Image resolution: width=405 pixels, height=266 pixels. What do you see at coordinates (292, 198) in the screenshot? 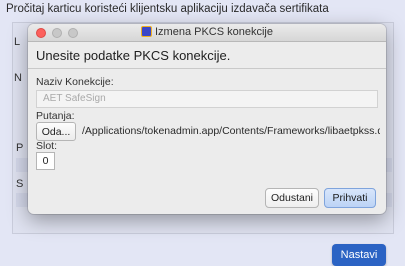
I see `cancel-button: Odustani` at bounding box center [292, 198].